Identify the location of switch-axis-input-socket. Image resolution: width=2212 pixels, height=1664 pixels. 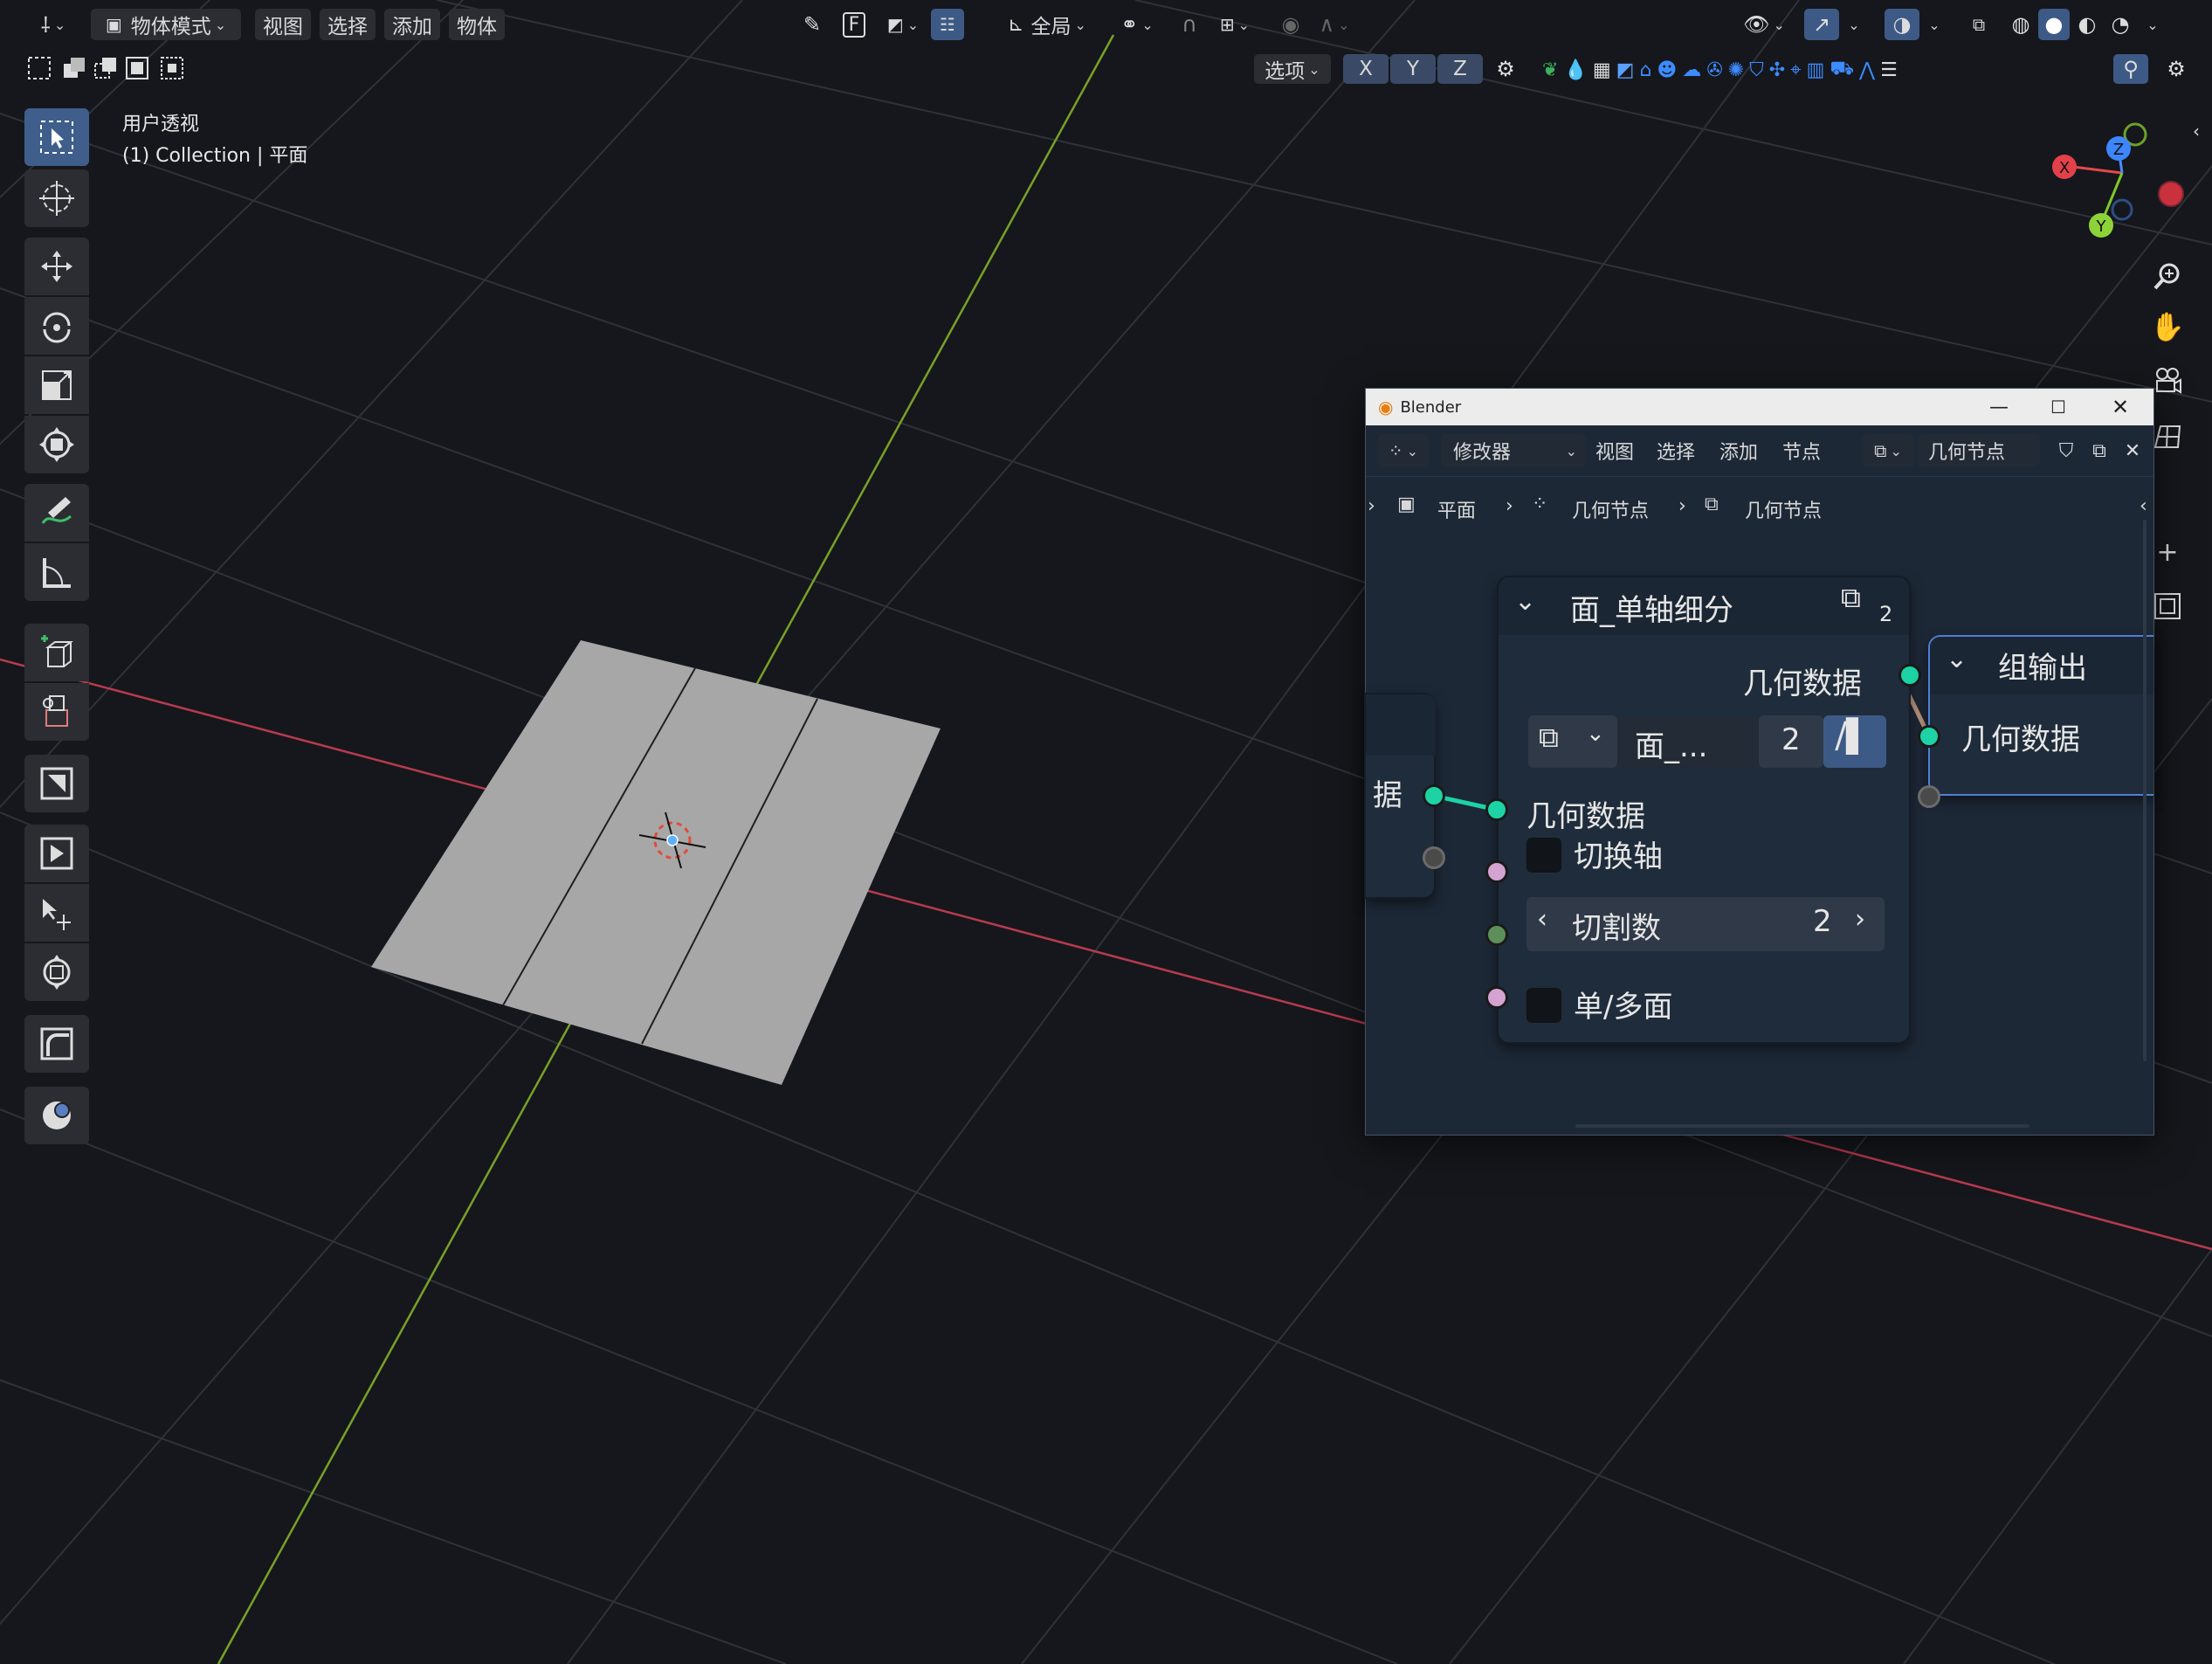
(1496, 871).